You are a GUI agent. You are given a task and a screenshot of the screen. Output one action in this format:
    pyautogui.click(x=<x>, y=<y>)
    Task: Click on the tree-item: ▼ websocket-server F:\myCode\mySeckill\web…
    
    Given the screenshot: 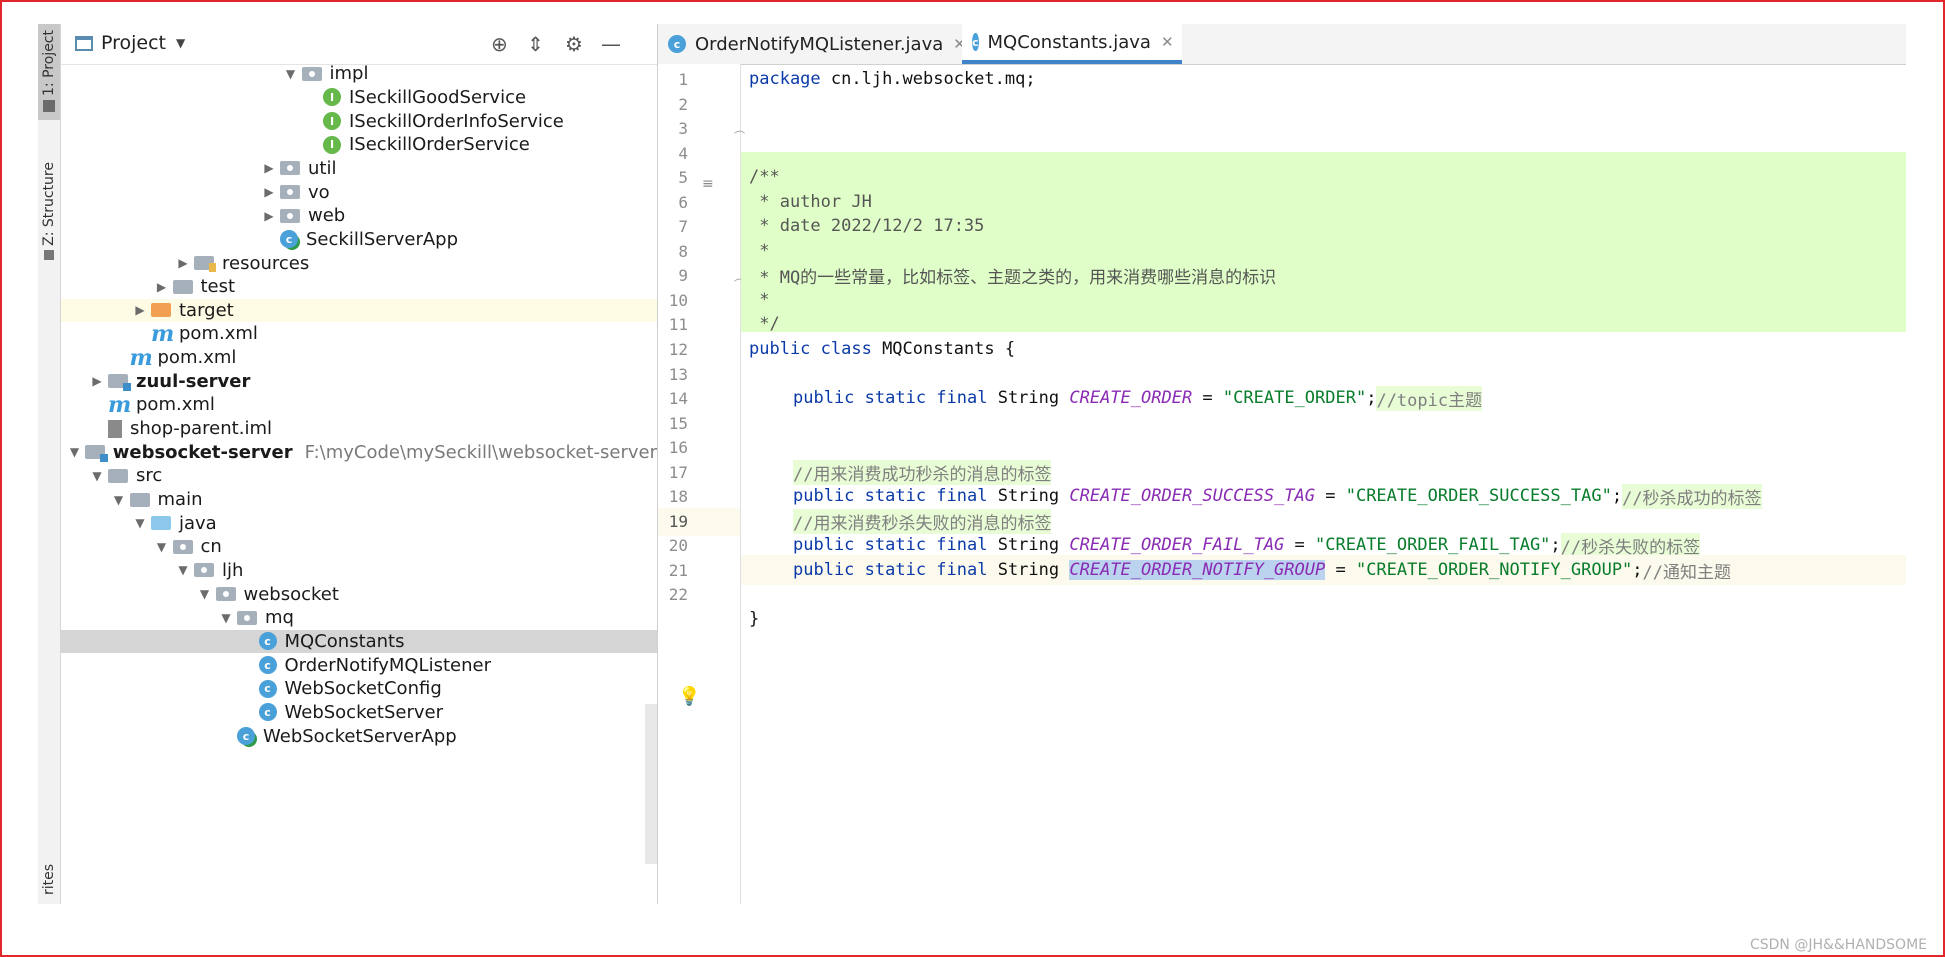 What is the action you would take?
    pyautogui.click(x=359, y=452)
    